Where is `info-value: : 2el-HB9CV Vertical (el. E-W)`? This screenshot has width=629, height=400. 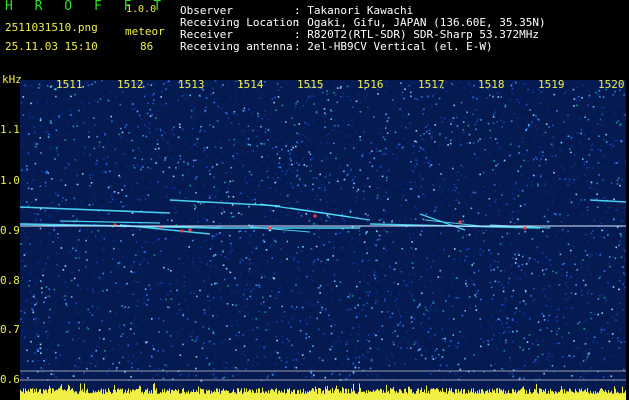 info-value: : 2el-HB9CV Vertical (el. E-W) is located at coordinates (393, 46).